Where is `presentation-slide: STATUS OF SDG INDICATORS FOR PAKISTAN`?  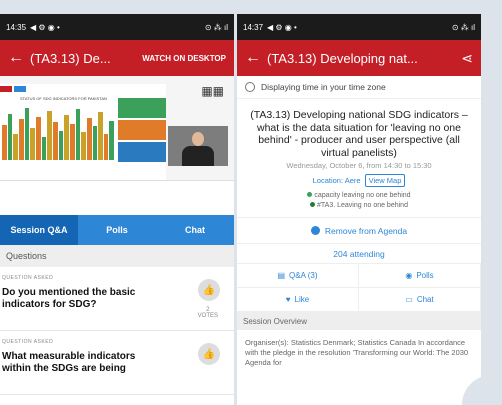
presentation-slide: STATUS OF SDG INDICATORS FOR PAKISTAN is located at coordinates (83, 132).